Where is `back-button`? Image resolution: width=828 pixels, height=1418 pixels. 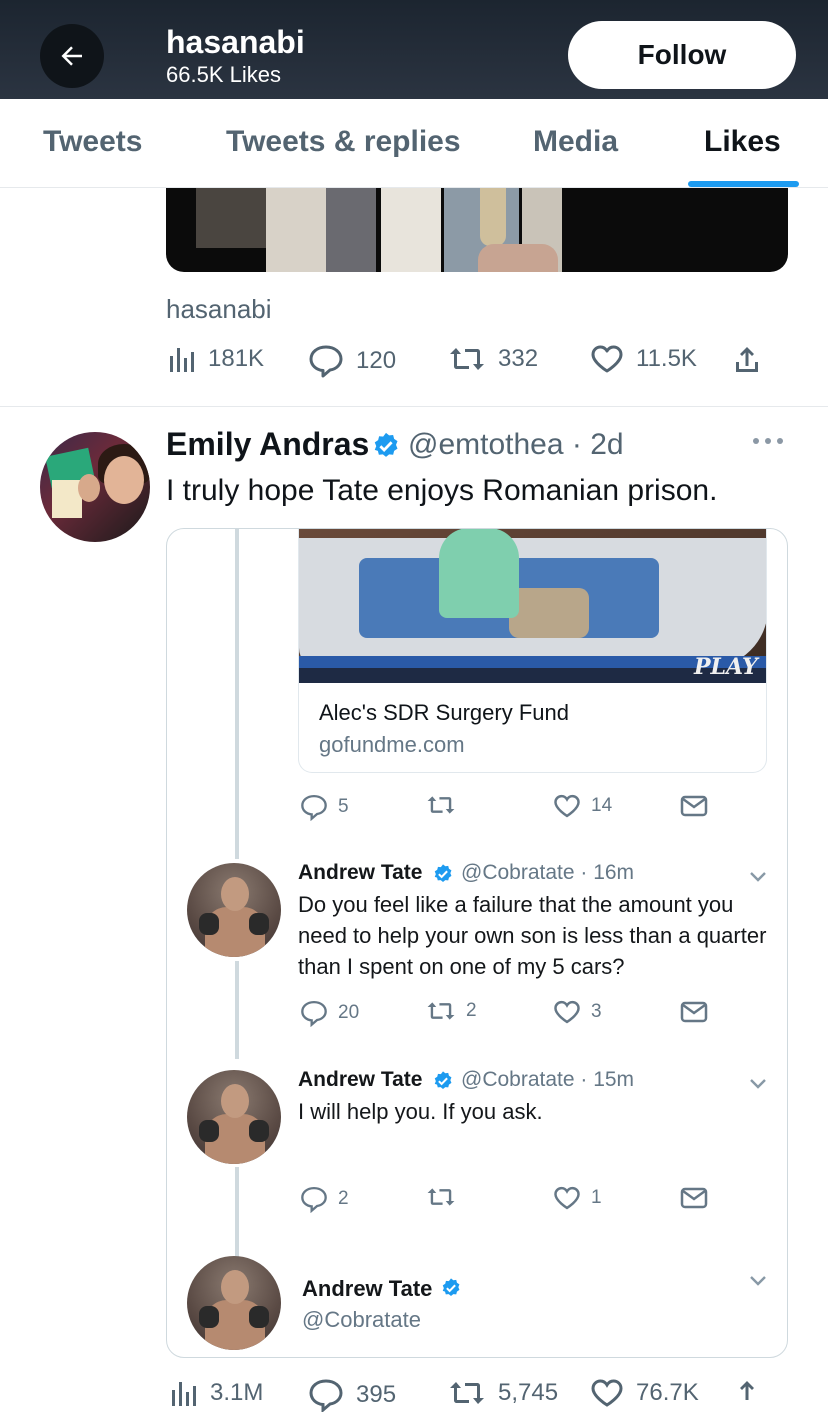
back-button is located at coordinates (72, 56).